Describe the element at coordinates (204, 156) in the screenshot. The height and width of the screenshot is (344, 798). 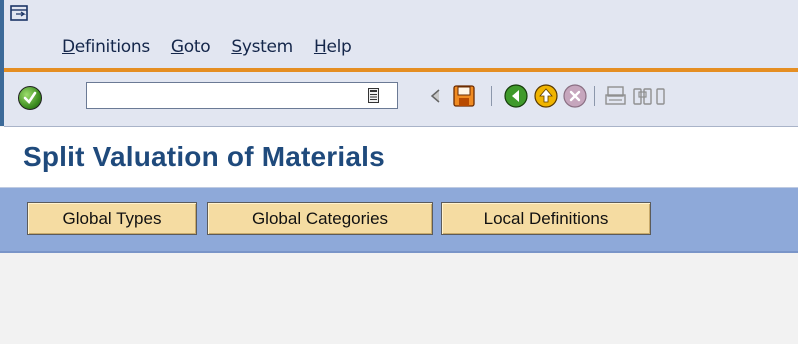
I see `page-title: Split Valuation of Materials` at that location.